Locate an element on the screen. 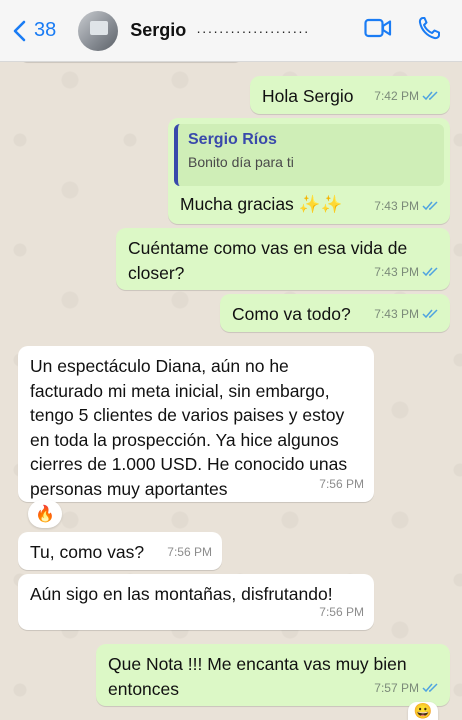 The width and height of the screenshot is (462, 720). video-camera-icon is located at coordinates (378, 28).